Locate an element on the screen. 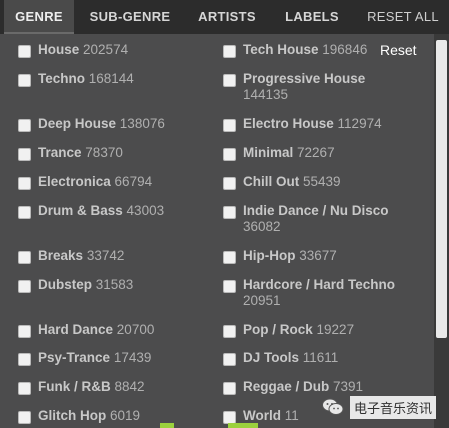  genre-label: Psy-Trance 17439 is located at coordinates (94, 358).